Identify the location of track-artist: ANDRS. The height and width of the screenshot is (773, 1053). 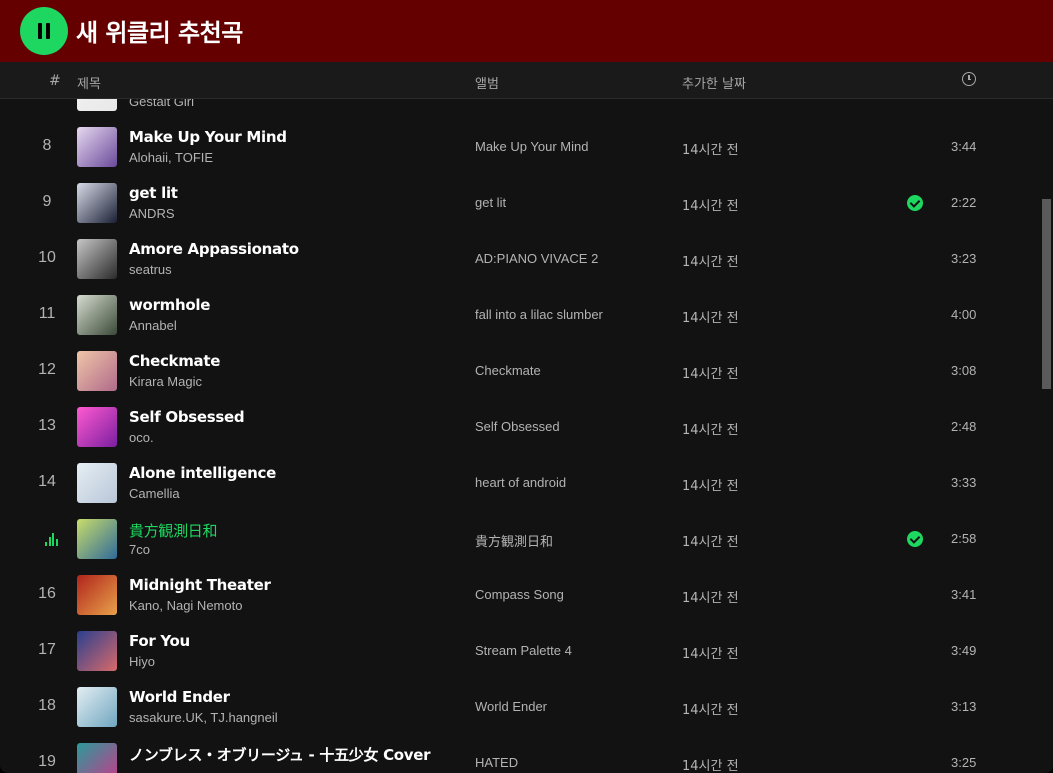
(152, 213).